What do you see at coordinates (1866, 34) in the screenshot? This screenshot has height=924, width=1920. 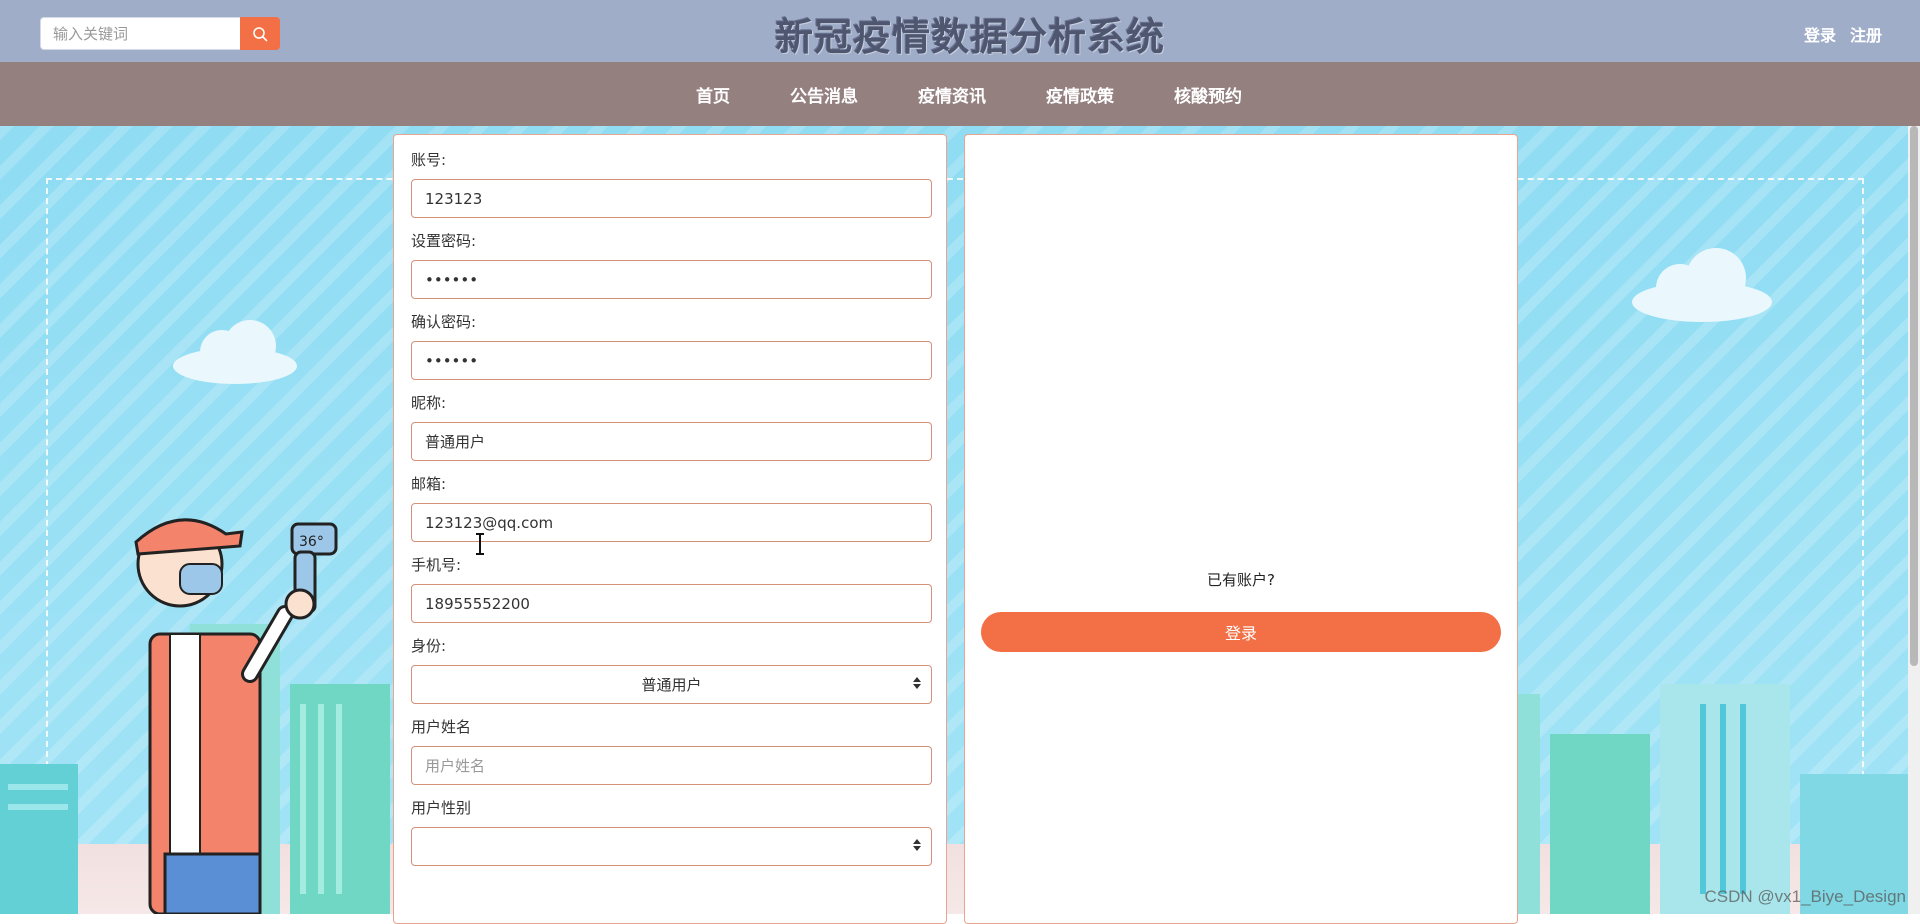 I see `register-link: 注册` at bounding box center [1866, 34].